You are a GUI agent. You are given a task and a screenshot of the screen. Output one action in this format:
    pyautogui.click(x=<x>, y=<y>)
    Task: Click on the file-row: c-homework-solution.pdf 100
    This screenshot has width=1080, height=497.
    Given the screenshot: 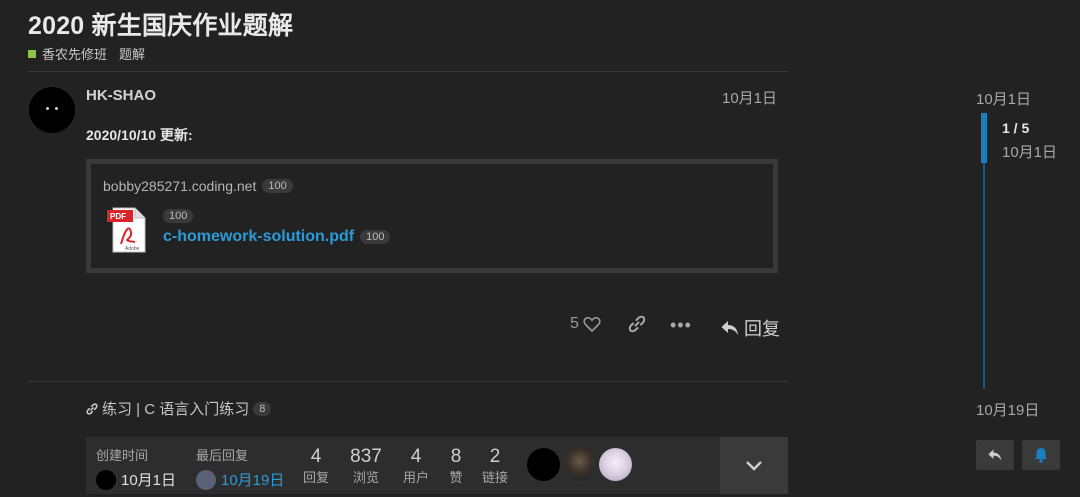 What is the action you would take?
    pyautogui.click(x=277, y=237)
    